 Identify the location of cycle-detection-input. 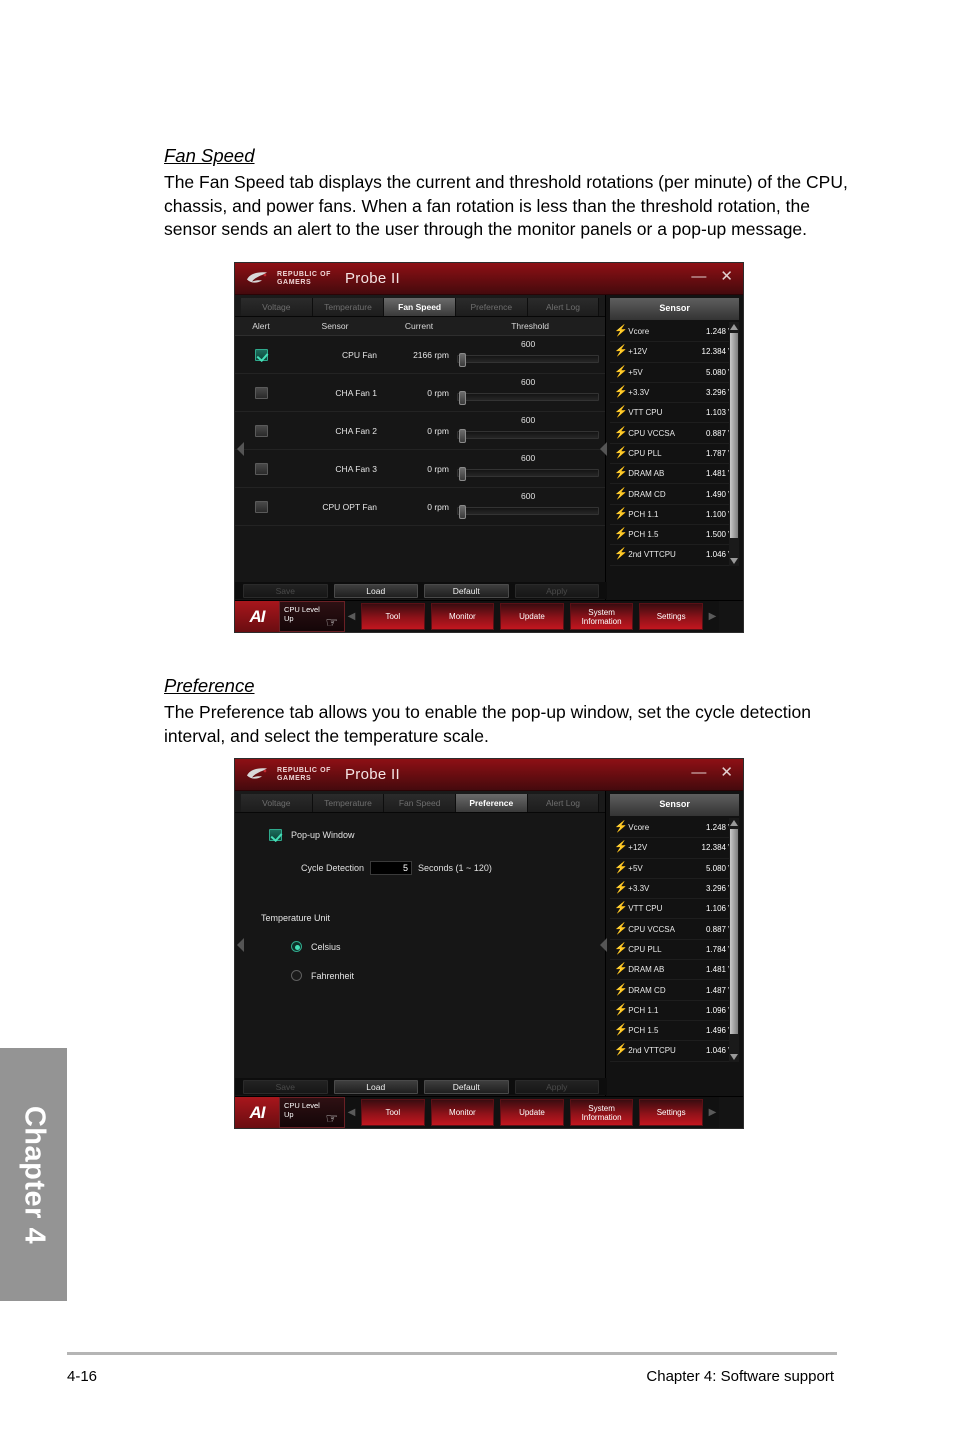
(391, 868).